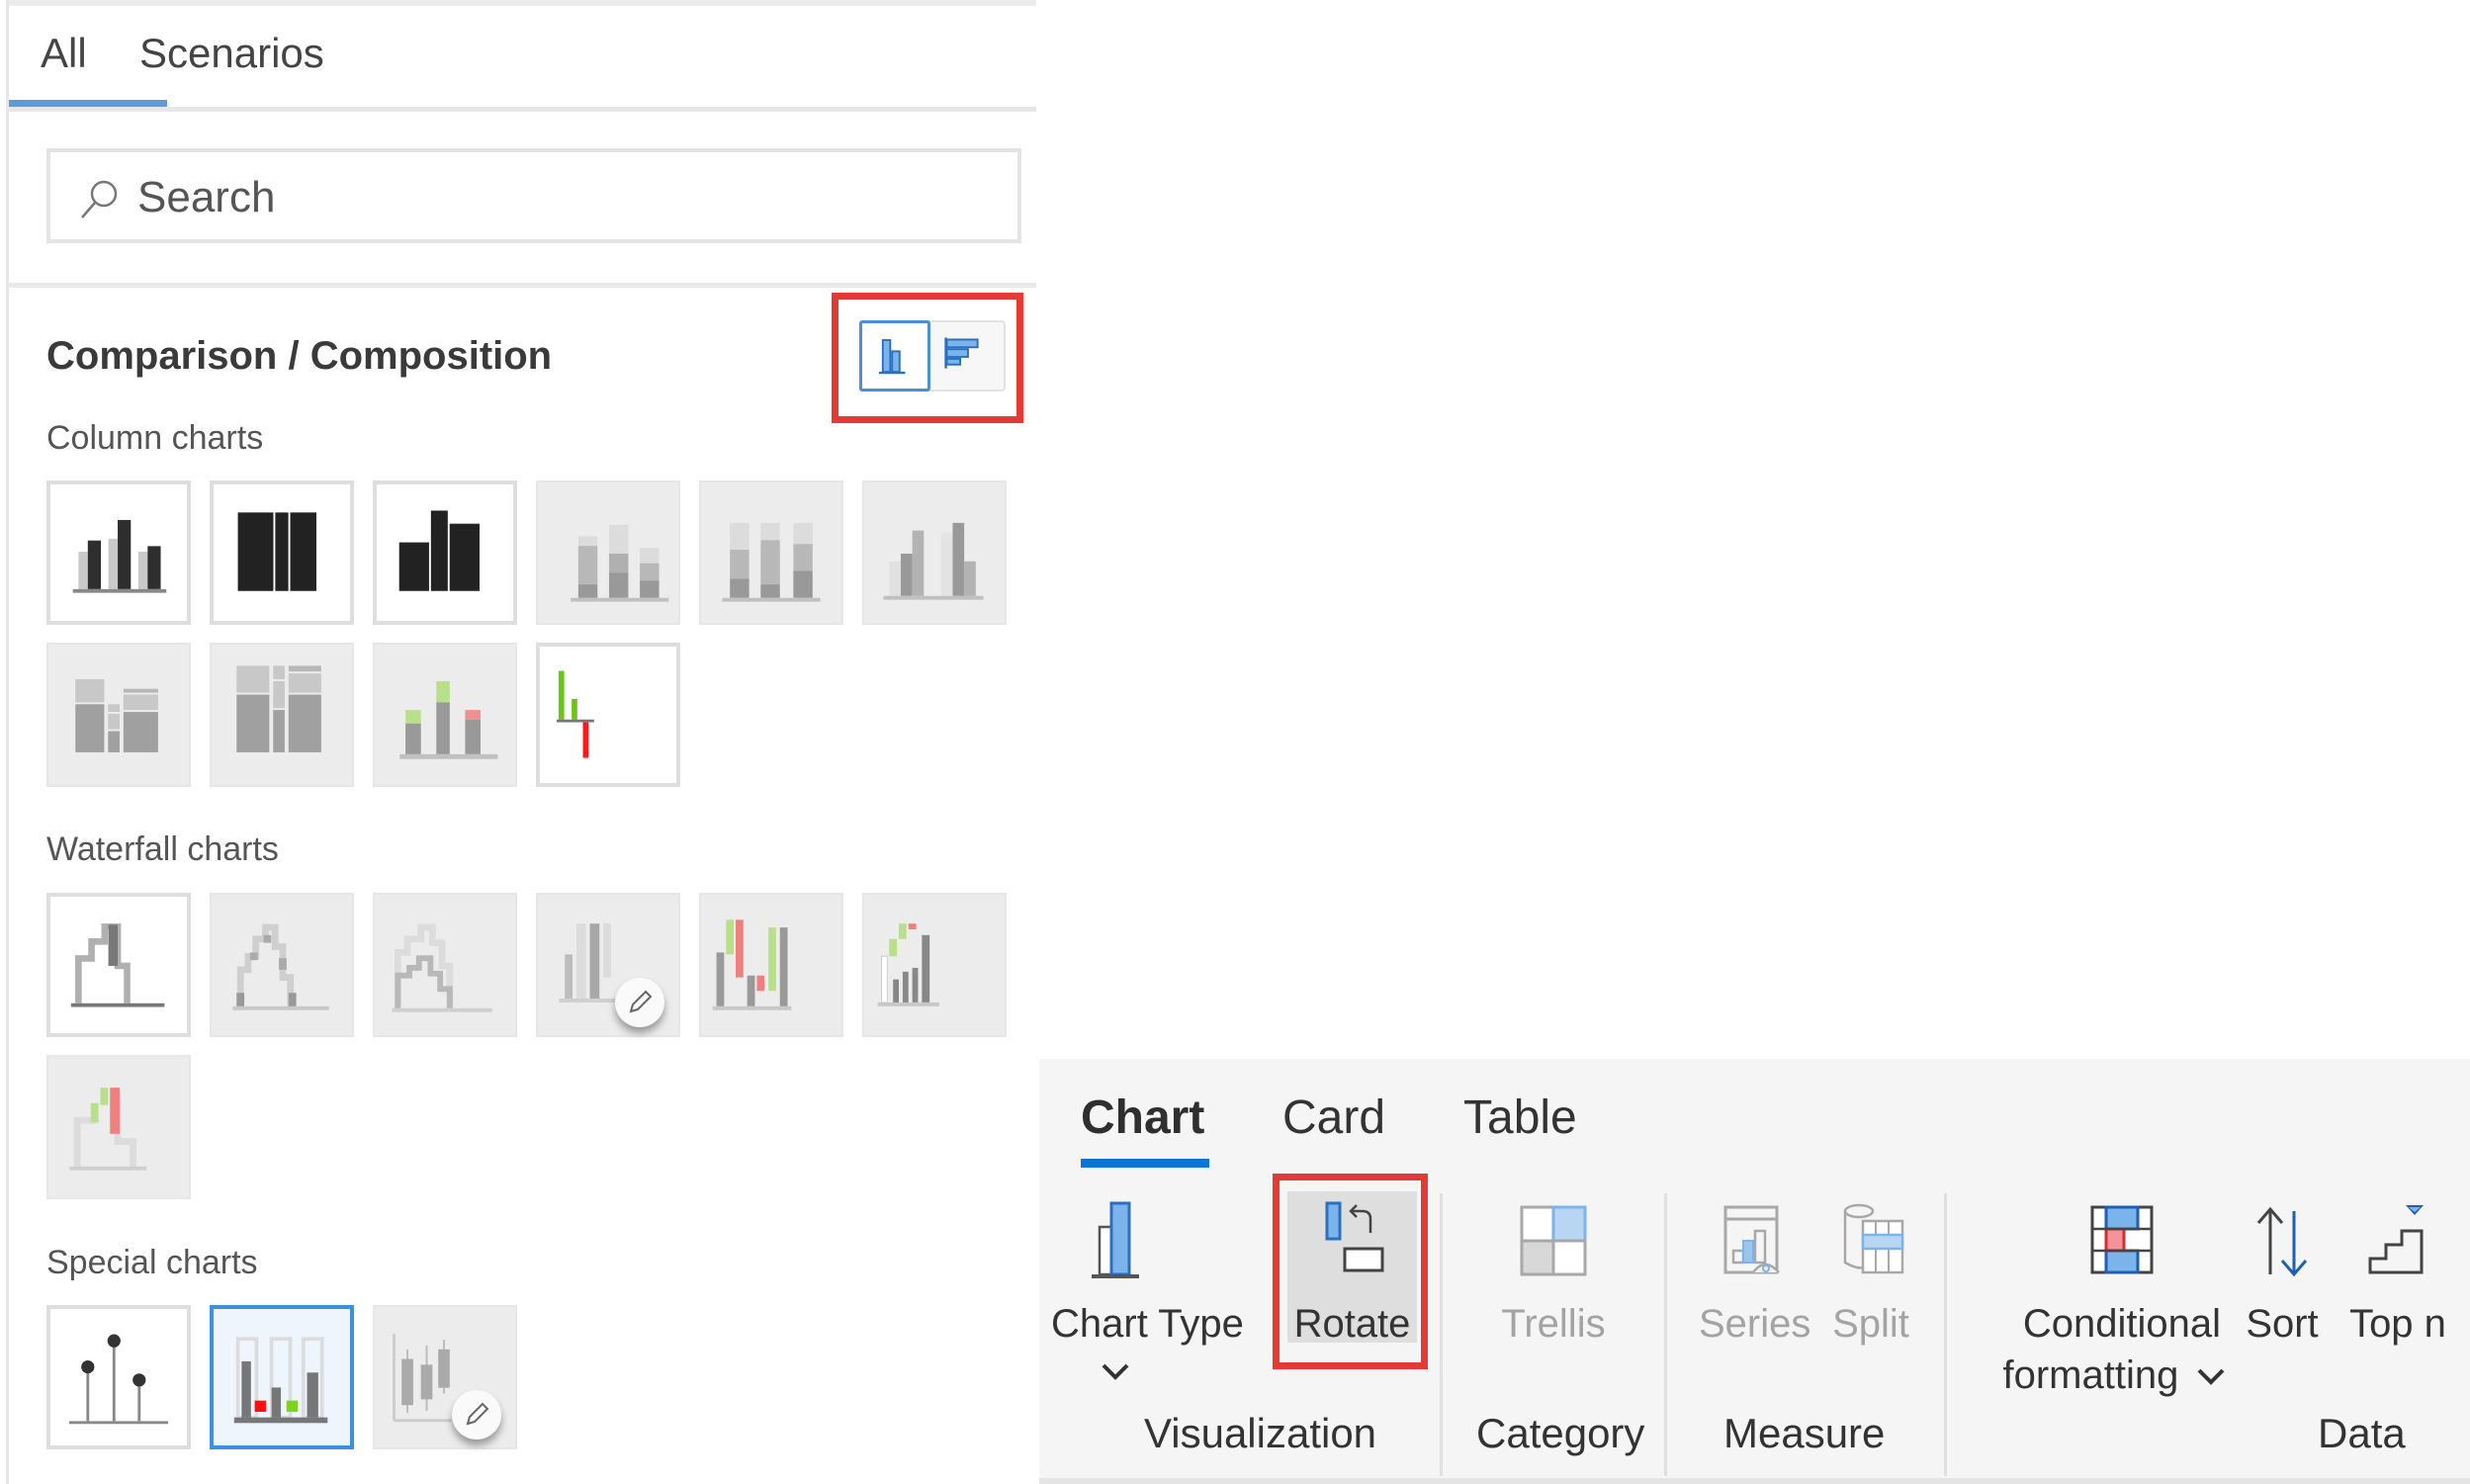  I want to click on horizontal-orientation-button, so click(966, 356).